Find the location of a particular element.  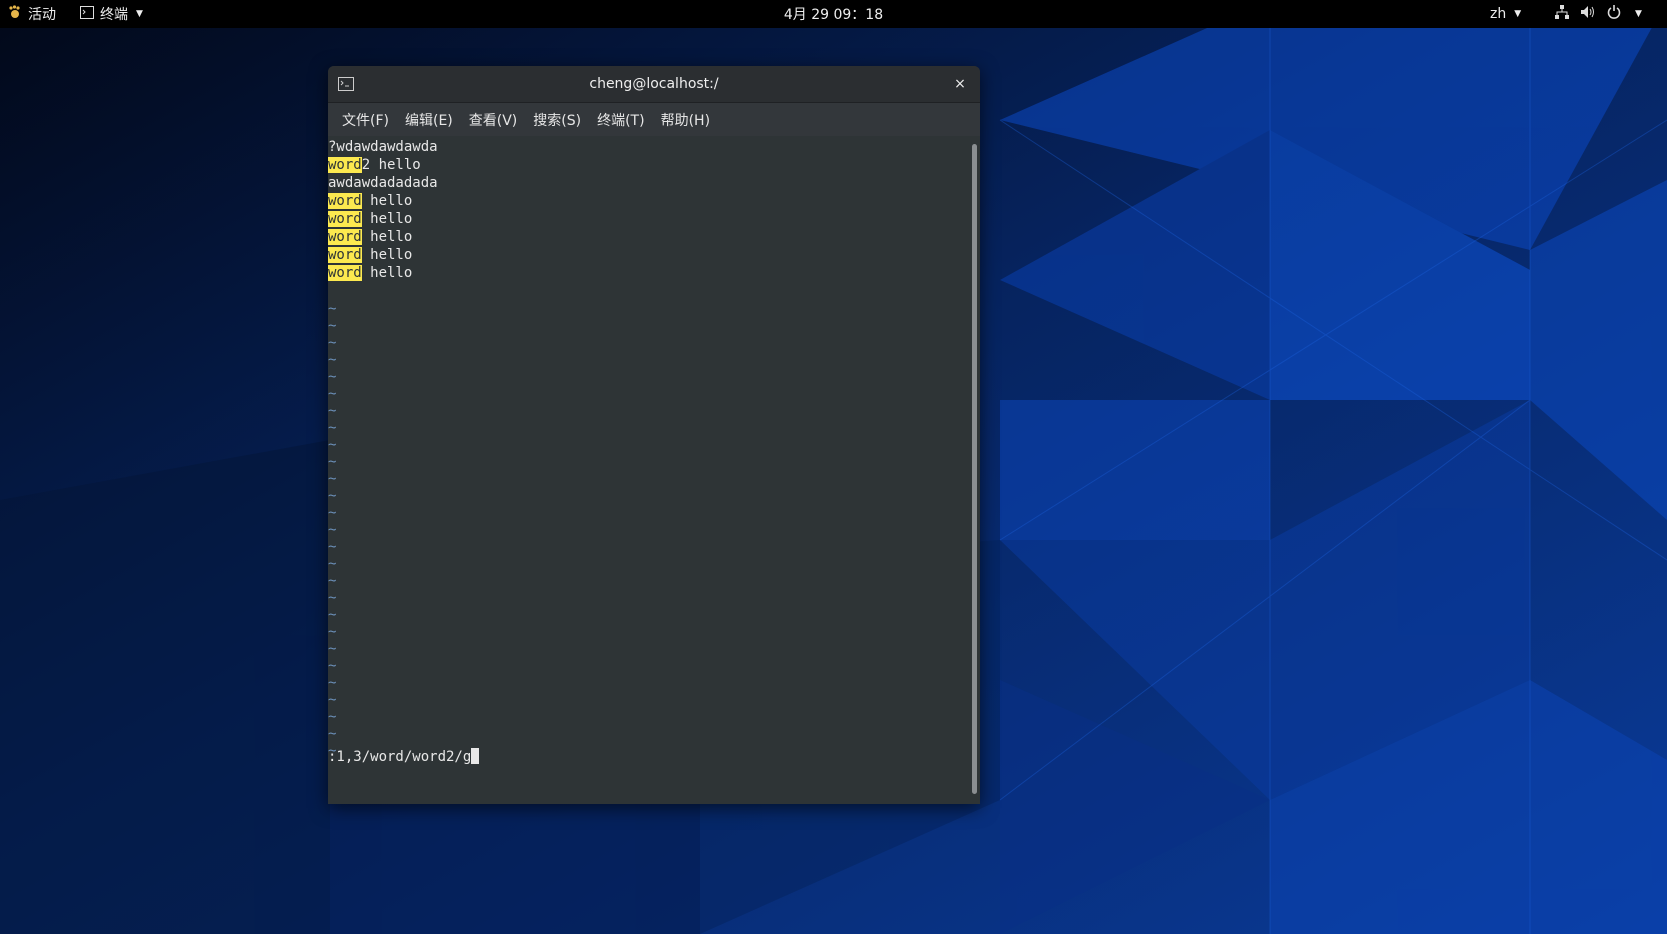

activities-label: 活动 is located at coordinates (42, 15).